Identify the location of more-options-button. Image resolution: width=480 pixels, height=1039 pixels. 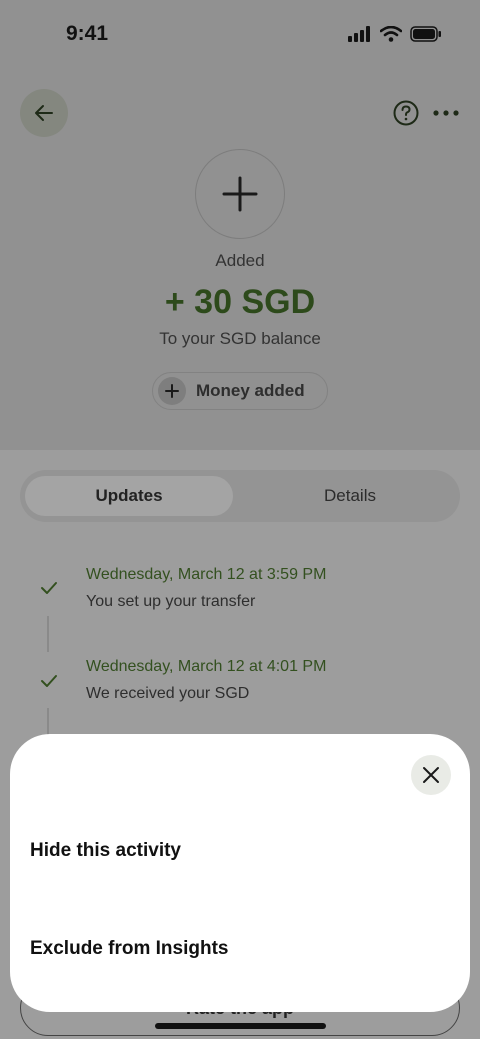
(446, 113).